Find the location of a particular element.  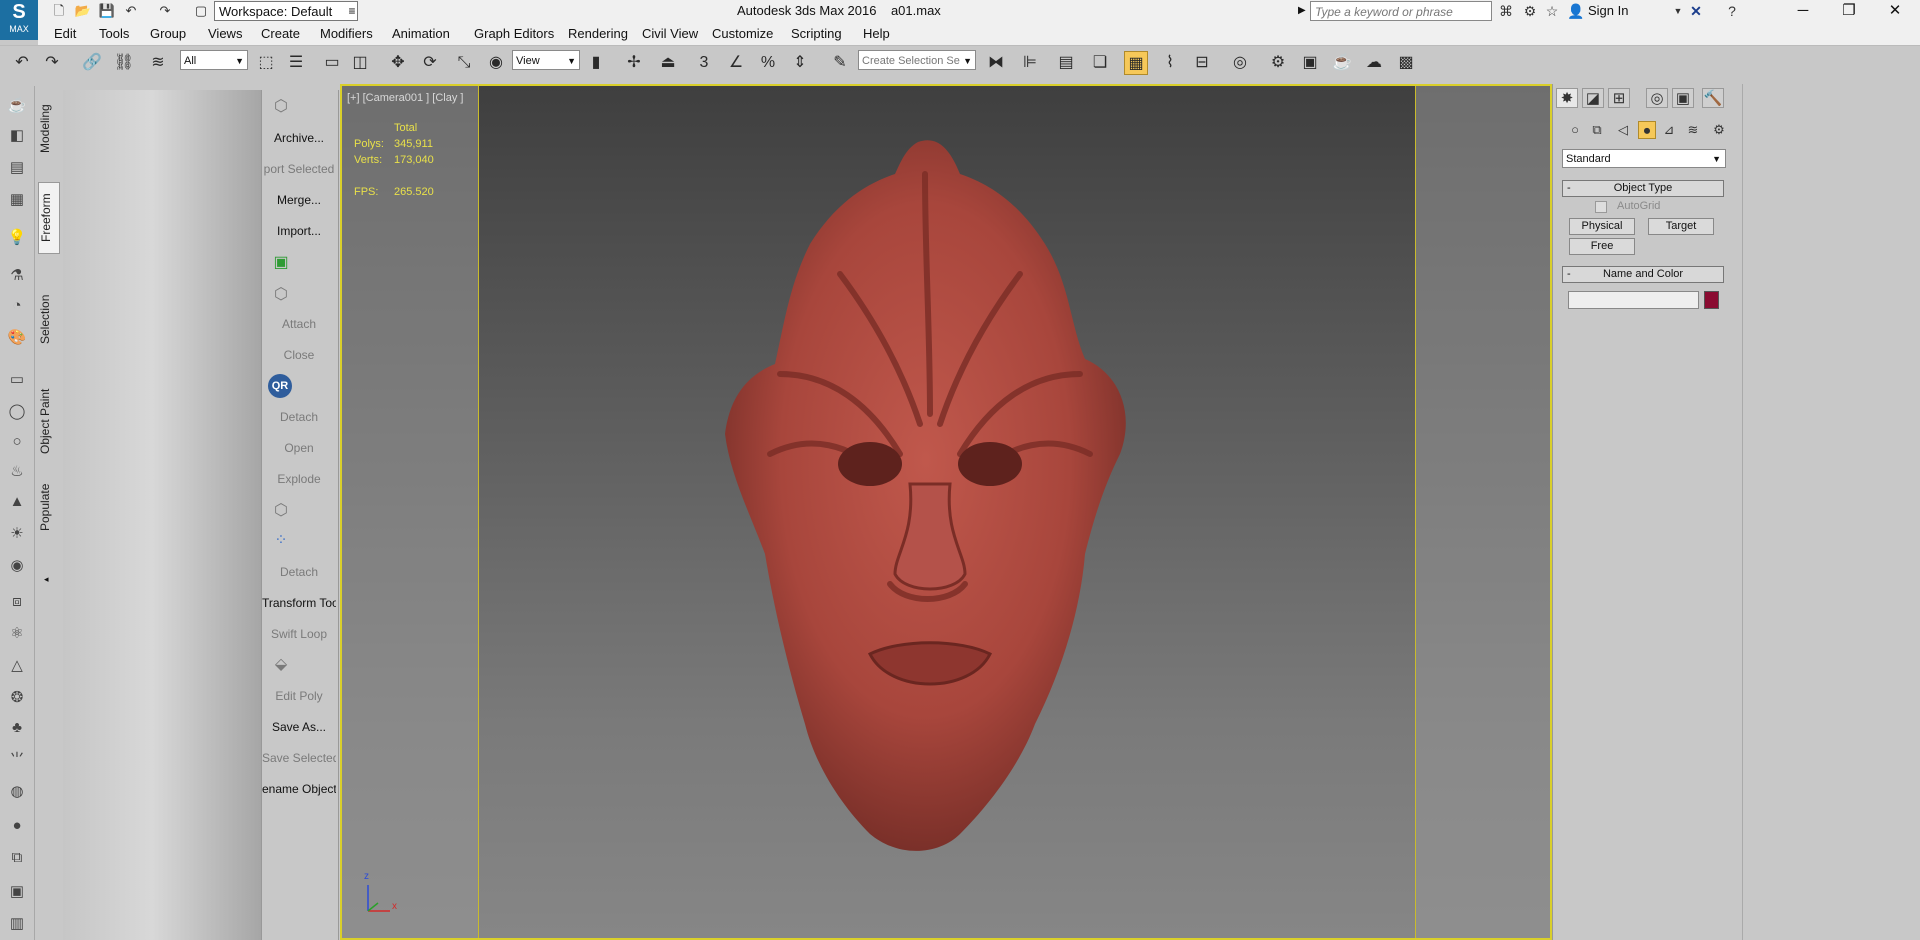

grid-icon: ▦ is located at coordinates (17, 200).